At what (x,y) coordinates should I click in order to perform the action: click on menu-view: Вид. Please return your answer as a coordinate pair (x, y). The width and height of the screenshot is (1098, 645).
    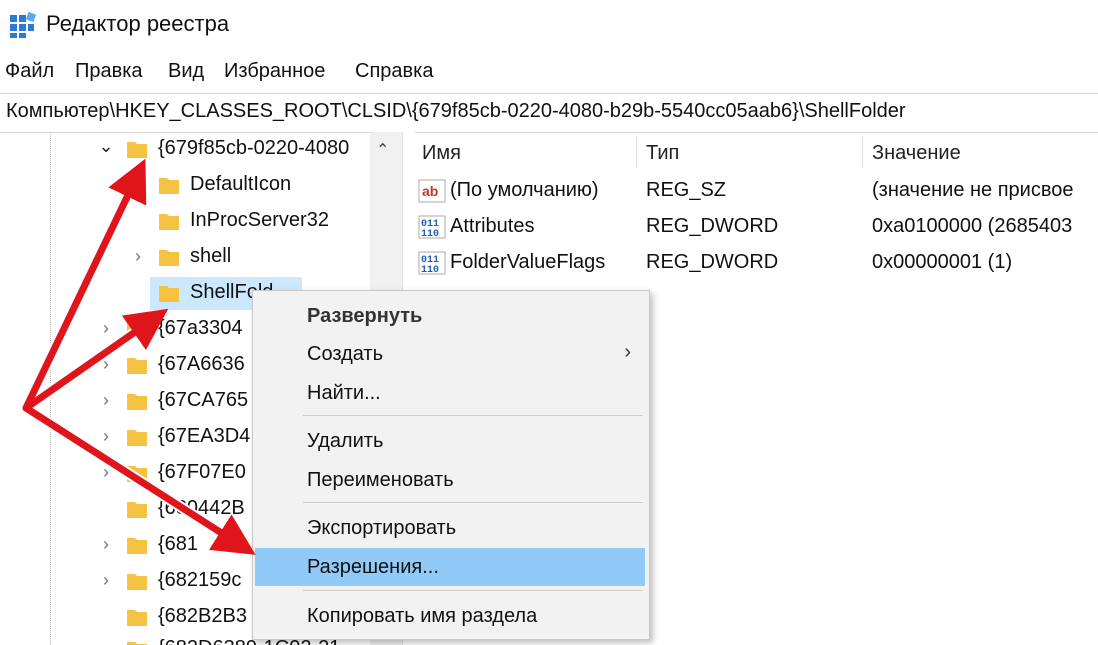
    Looking at the image, I should click on (186, 71).